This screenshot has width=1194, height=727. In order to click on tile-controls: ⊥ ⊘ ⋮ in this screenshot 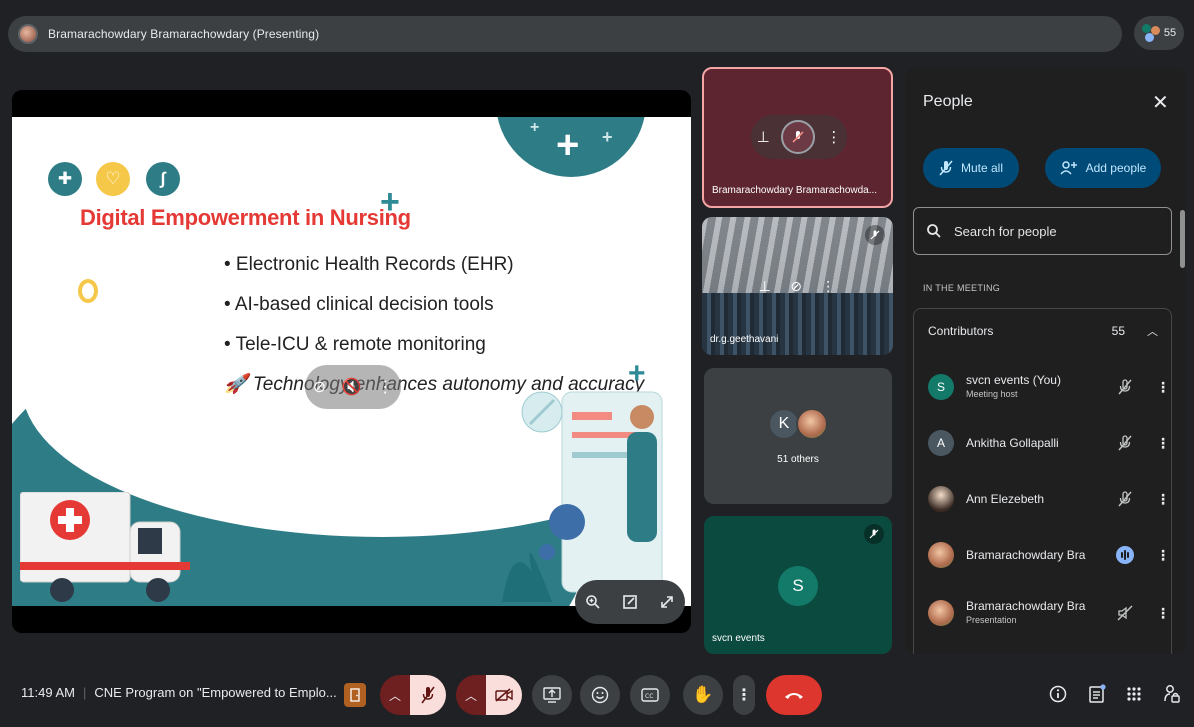, I will do `click(797, 286)`.